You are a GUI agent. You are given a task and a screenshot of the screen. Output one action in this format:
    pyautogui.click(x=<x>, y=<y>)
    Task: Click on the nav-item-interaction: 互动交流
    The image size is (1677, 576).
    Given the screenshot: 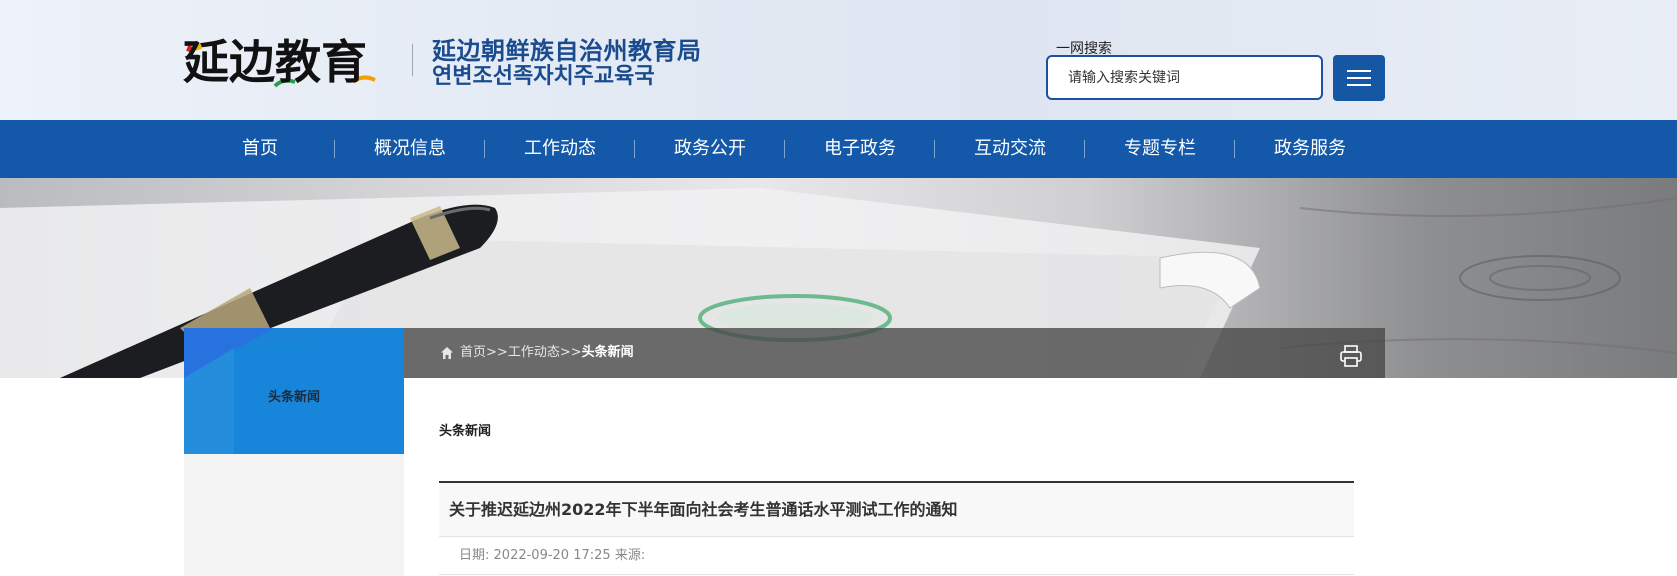 What is the action you would take?
    pyautogui.click(x=1010, y=149)
    